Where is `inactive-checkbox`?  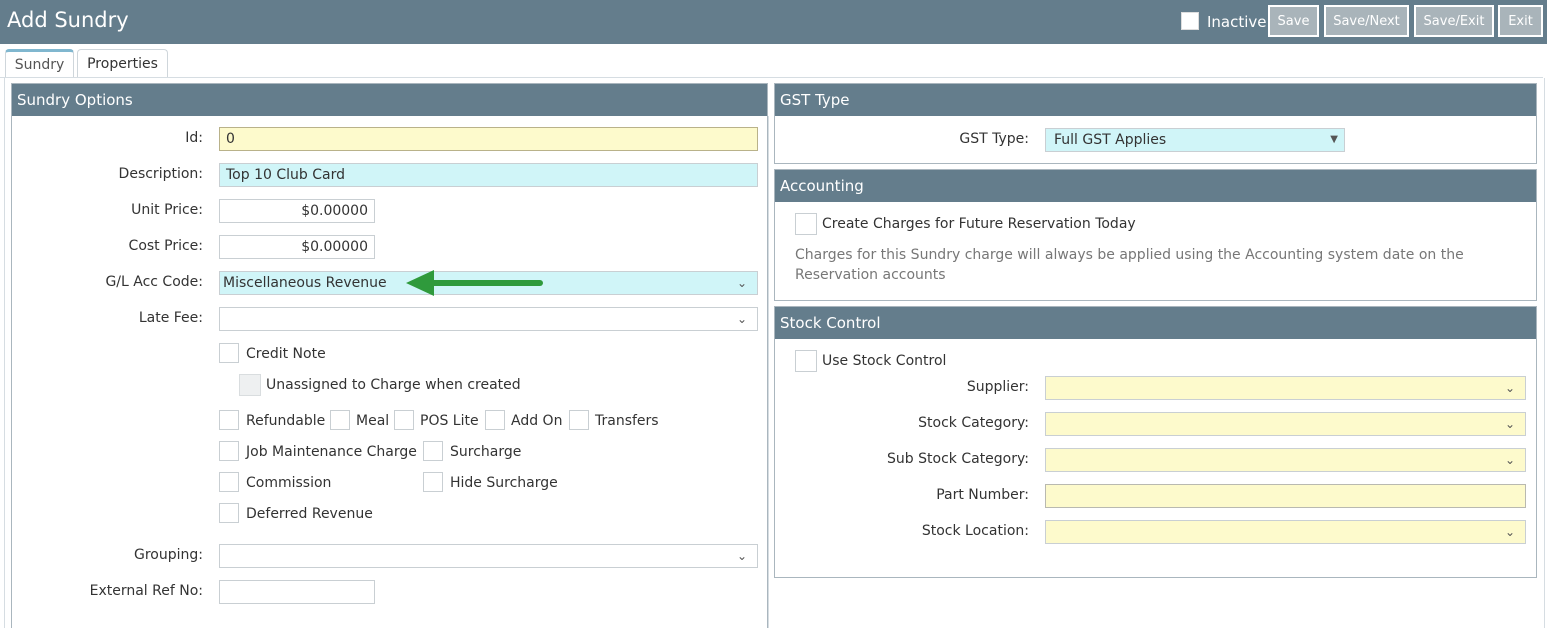
inactive-checkbox is located at coordinates (1190, 21).